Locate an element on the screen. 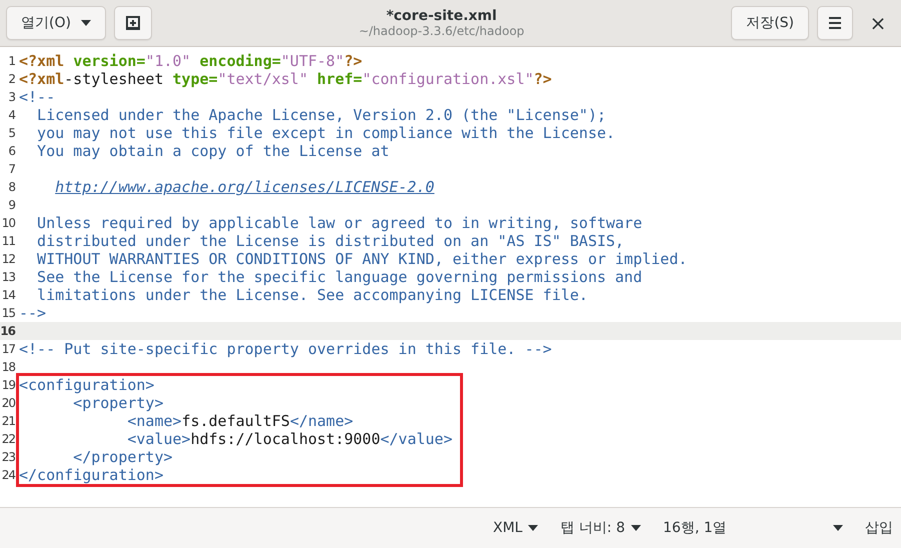 The height and width of the screenshot is (548, 901). code-line: Unless required by applicable law or agreed to in writing, software is located at coordinates (339, 223).